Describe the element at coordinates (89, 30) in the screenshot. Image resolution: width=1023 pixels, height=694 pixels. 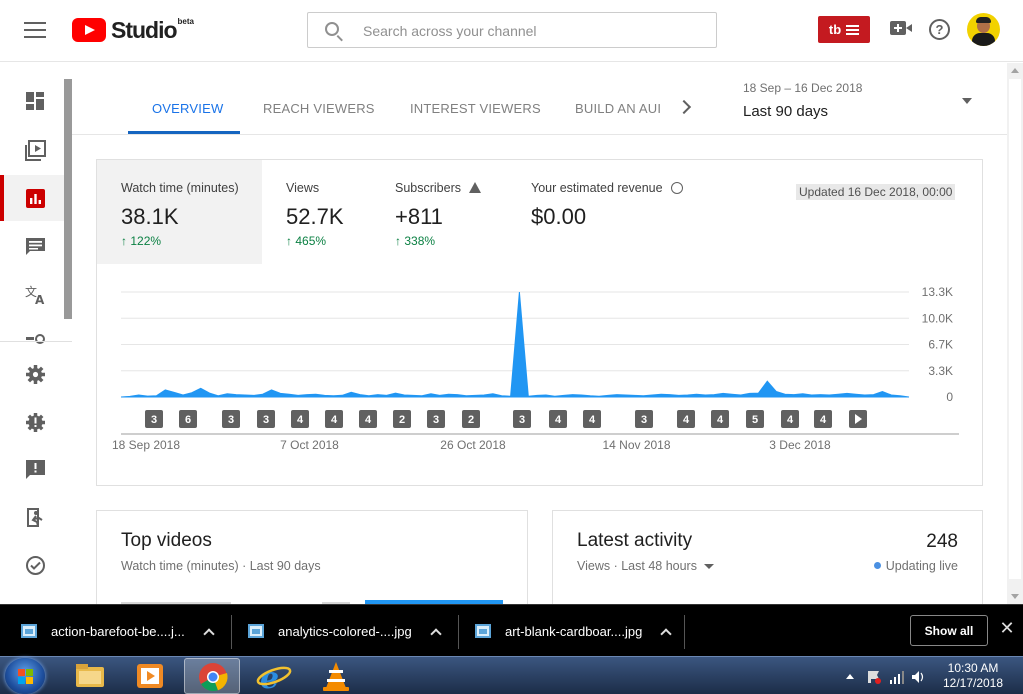
I see `youtube-play-icon` at that location.